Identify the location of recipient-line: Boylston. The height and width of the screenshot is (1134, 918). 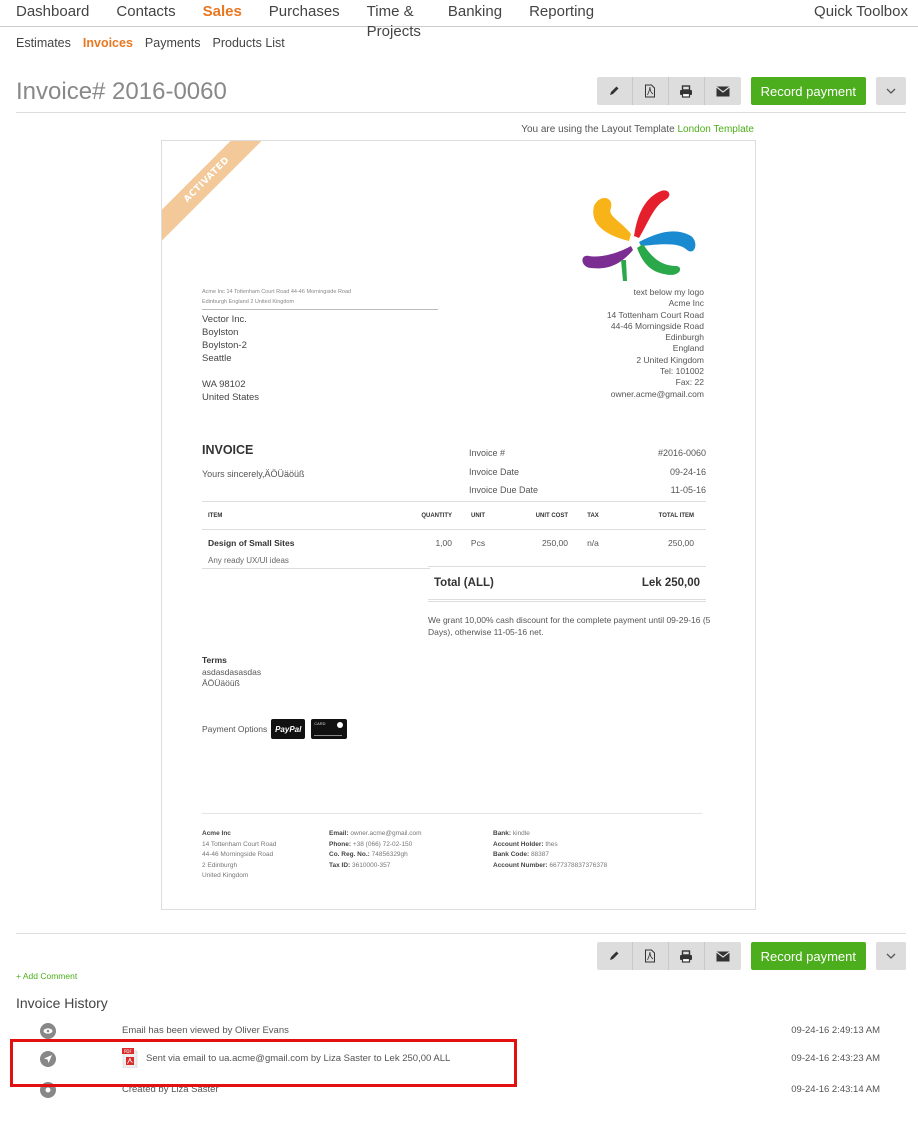
(220, 332).